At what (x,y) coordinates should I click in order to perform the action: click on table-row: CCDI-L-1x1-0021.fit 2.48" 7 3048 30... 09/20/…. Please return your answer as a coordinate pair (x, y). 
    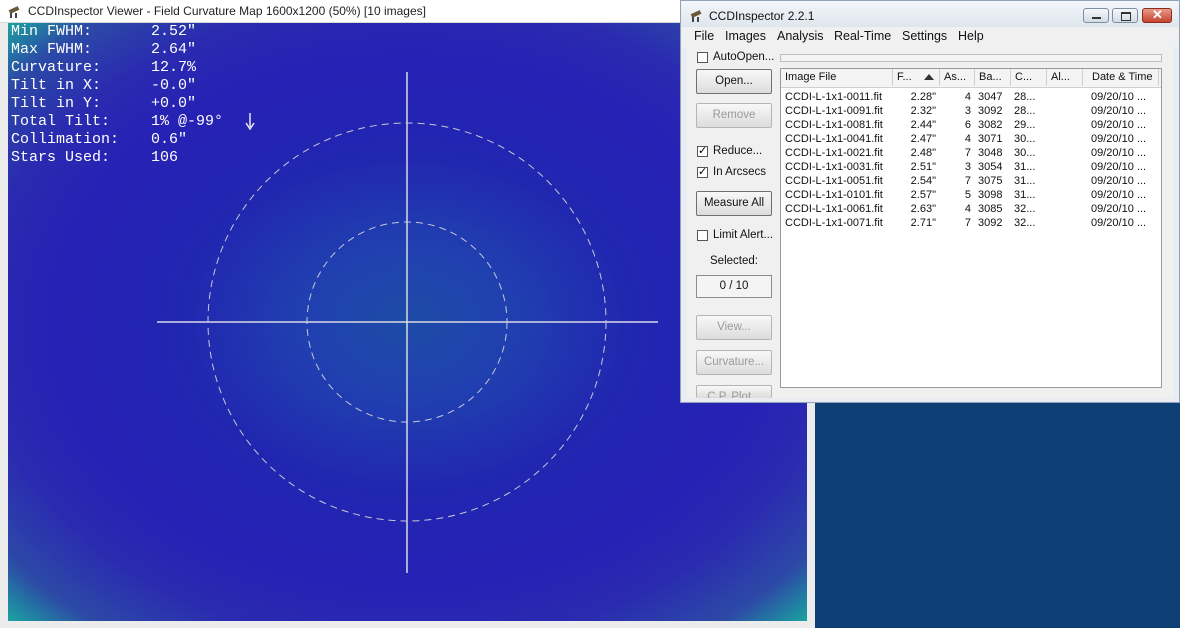
    Looking at the image, I should click on (971, 153).